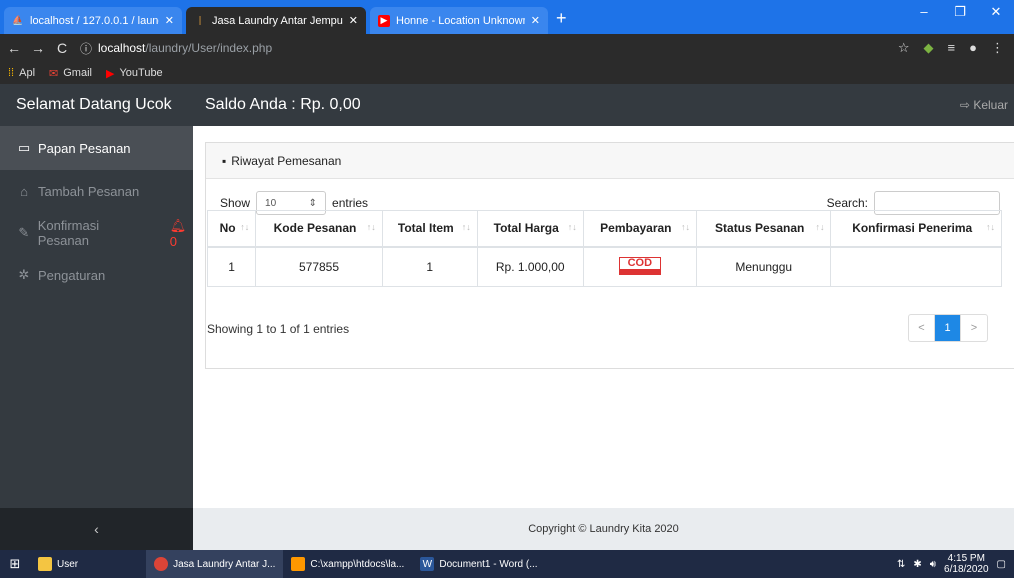 The image size is (1014, 578). I want to click on pagination-prev-button: <, so click(922, 328).